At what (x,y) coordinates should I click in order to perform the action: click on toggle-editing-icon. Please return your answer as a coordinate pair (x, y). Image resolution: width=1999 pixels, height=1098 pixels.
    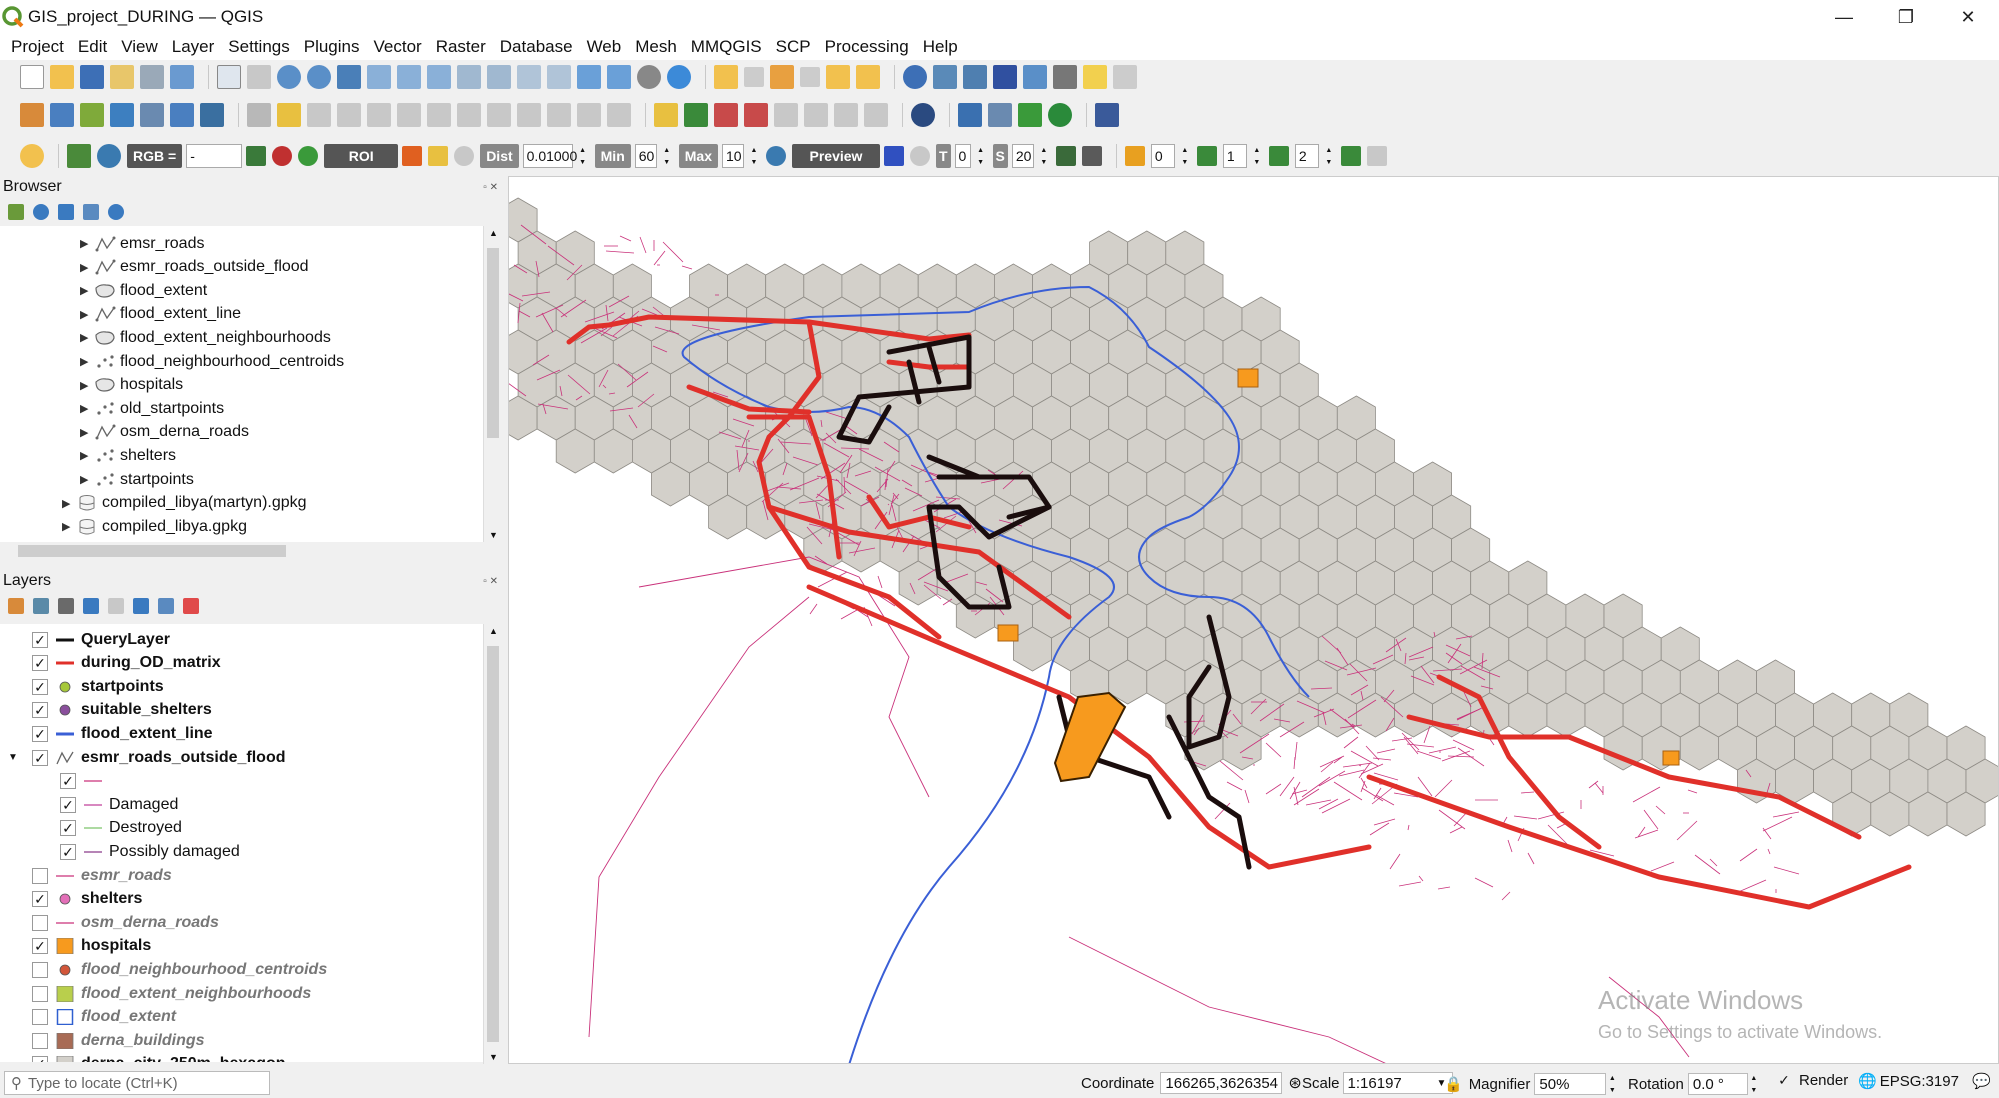
    Looking at the image, I should click on (289, 115).